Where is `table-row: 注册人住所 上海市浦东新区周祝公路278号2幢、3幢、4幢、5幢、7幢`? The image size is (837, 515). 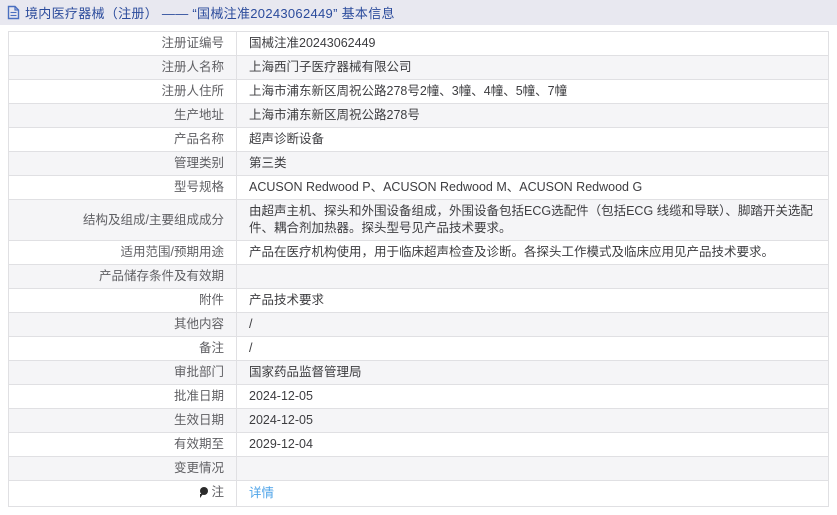 table-row: 注册人住所 上海市浦东新区周祝公路278号2幢、3幢、4幢、5幢、7幢 is located at coordinates (418, 91).